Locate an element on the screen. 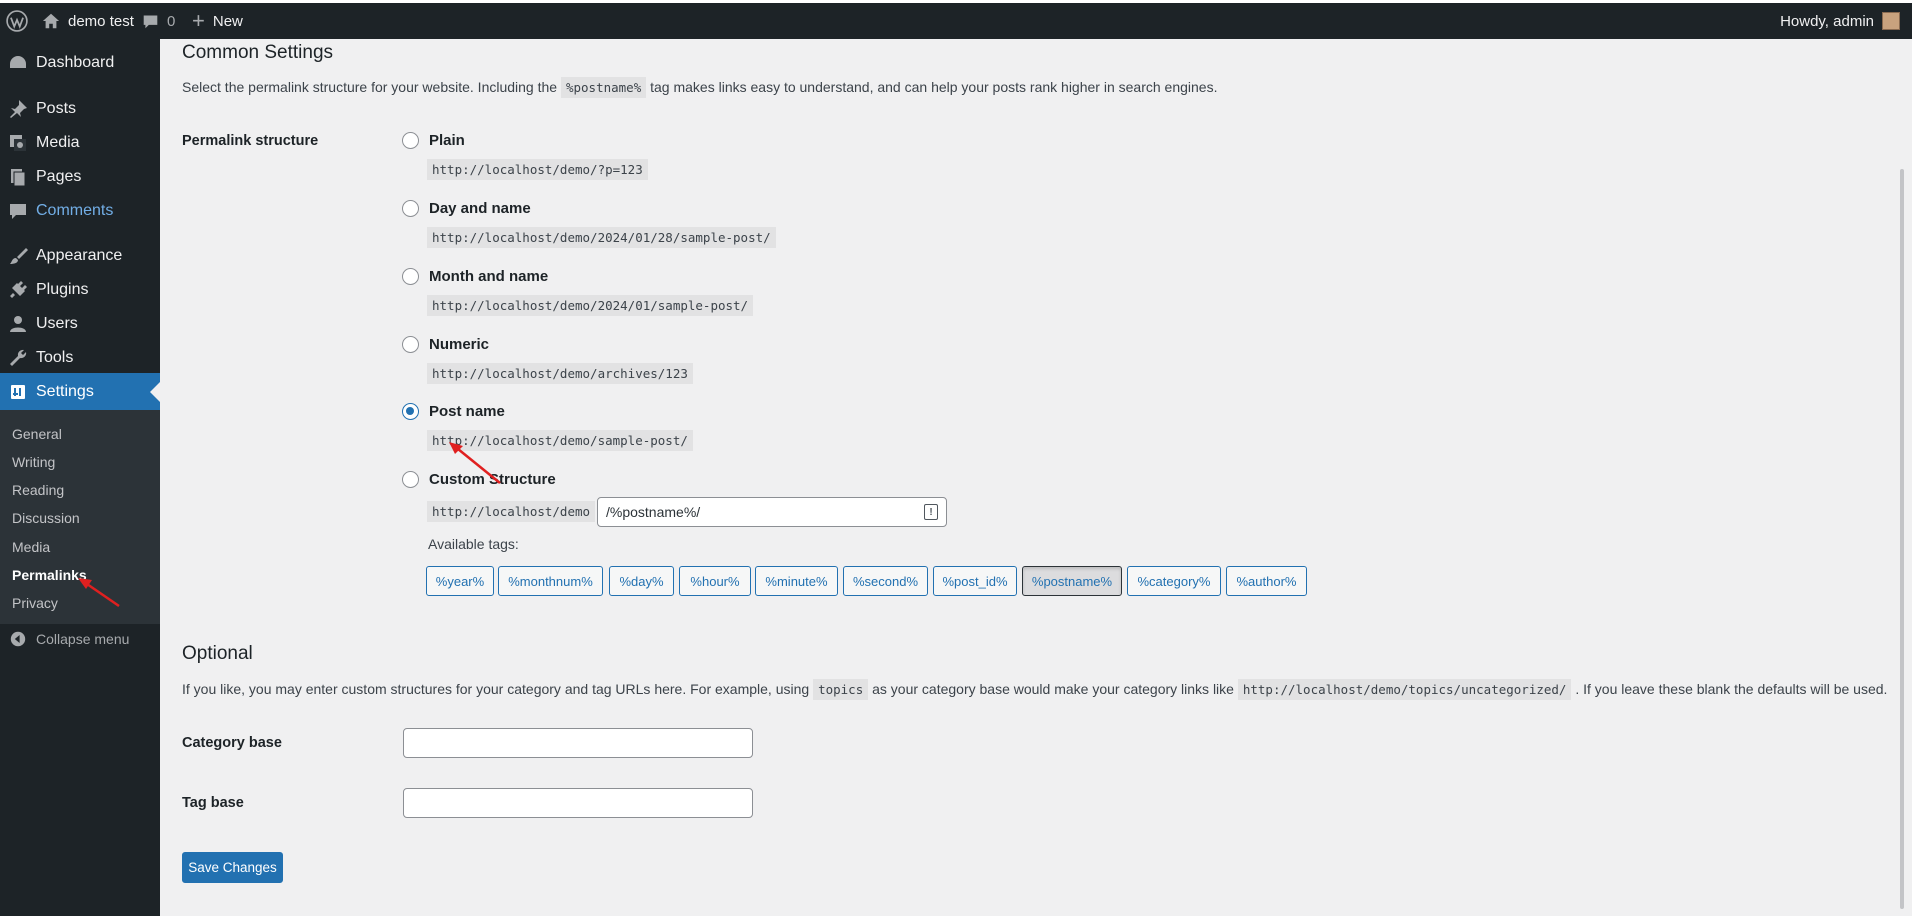 This screenshot has height=916, width=1912. annotation-arrows is located at coordinates (289, 525).